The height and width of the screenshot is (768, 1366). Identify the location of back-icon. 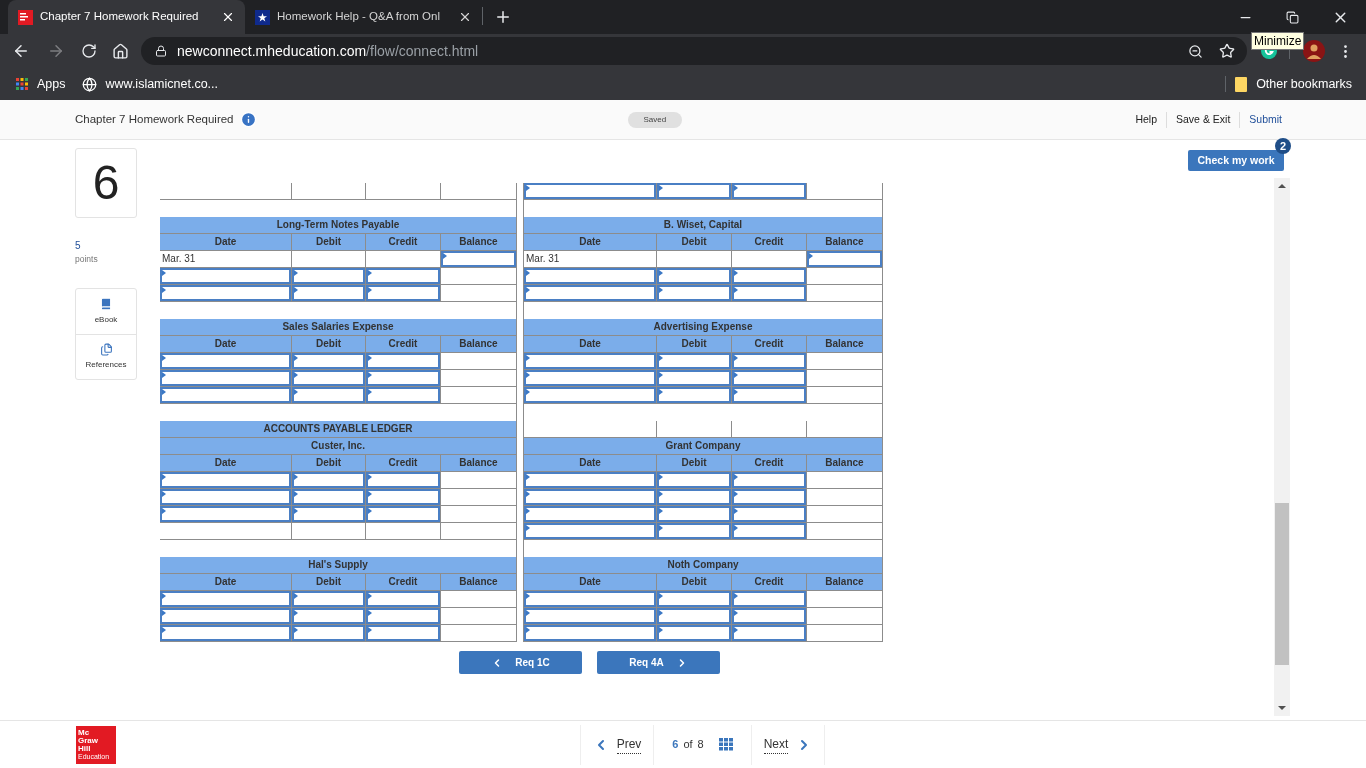
(21, 51).